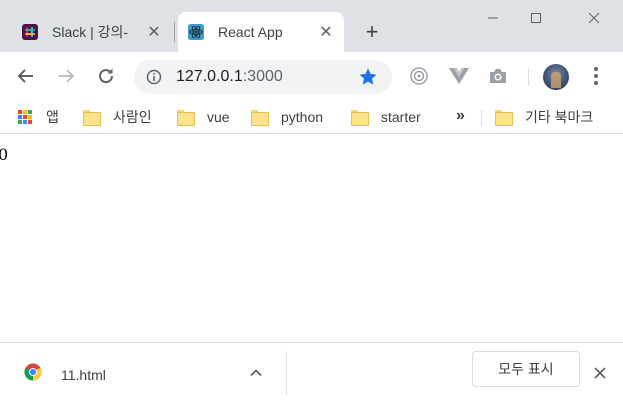  I want to click on tab-title: React App, so click(250, 32).